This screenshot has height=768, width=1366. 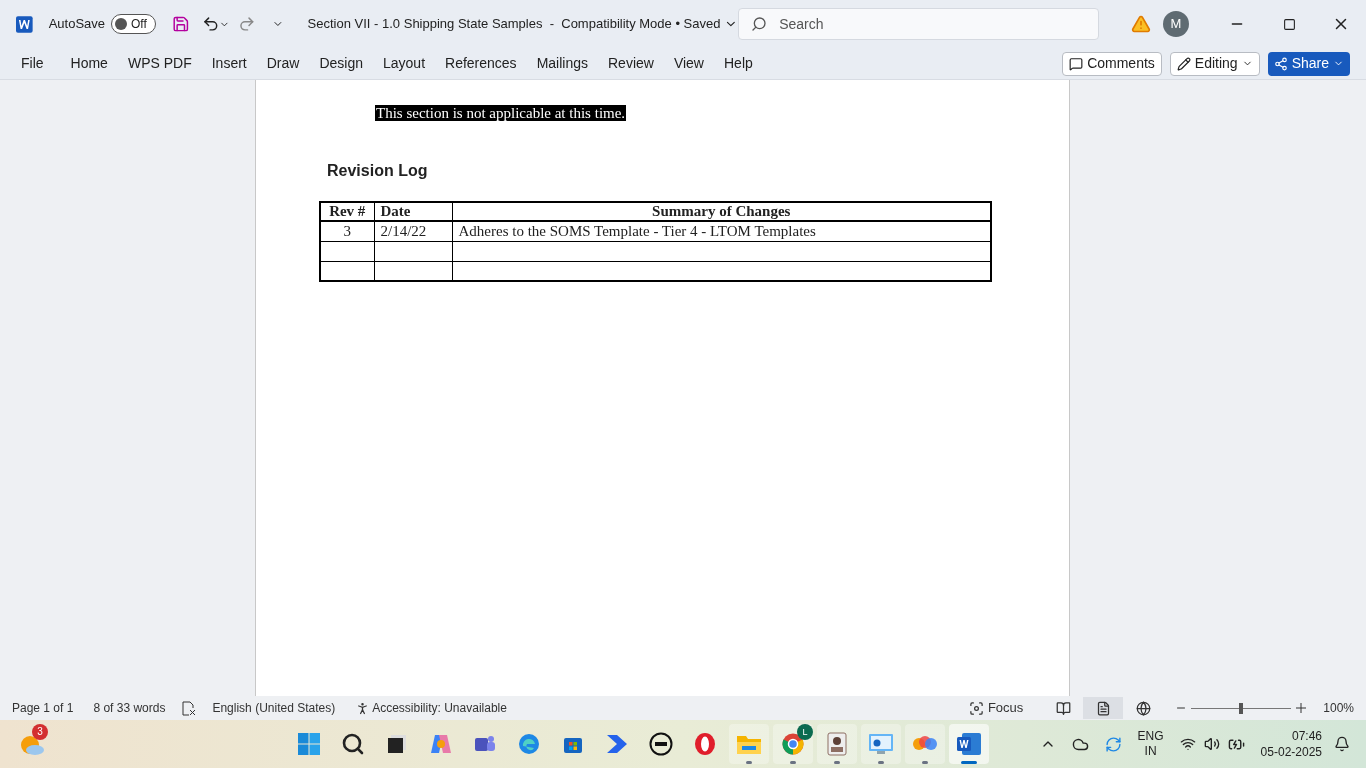 I want to click on pencil-icon, so click(x=1183, y=63).